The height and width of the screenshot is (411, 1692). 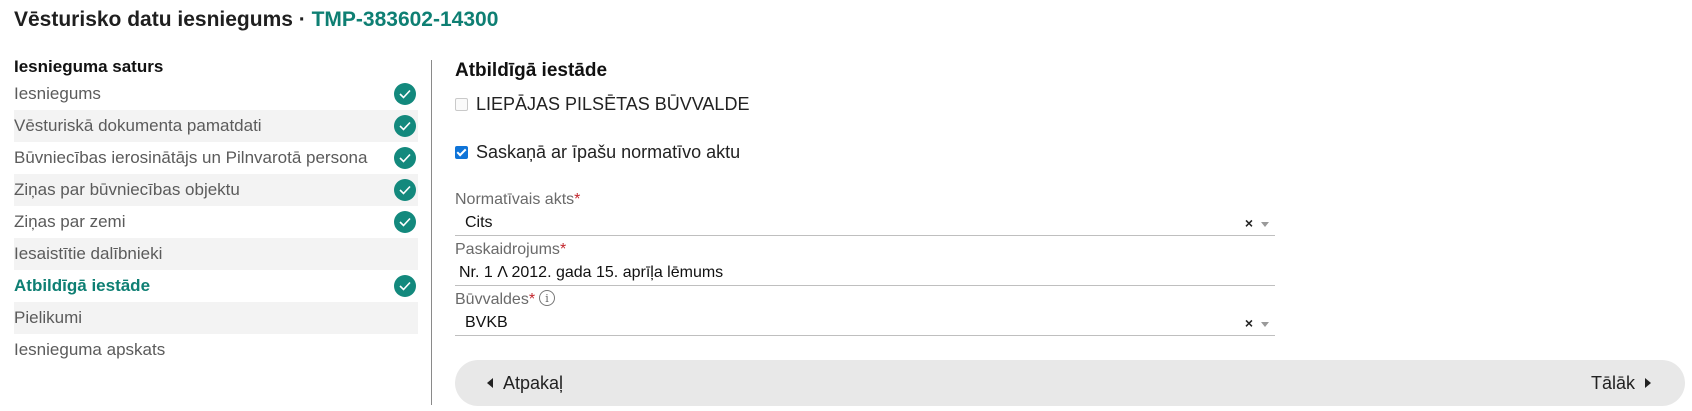 I want to click on institution-checkbox-row: LIEPĀJAS PILSĒTAS BŪVVALDE, so click(x=602, y=104).